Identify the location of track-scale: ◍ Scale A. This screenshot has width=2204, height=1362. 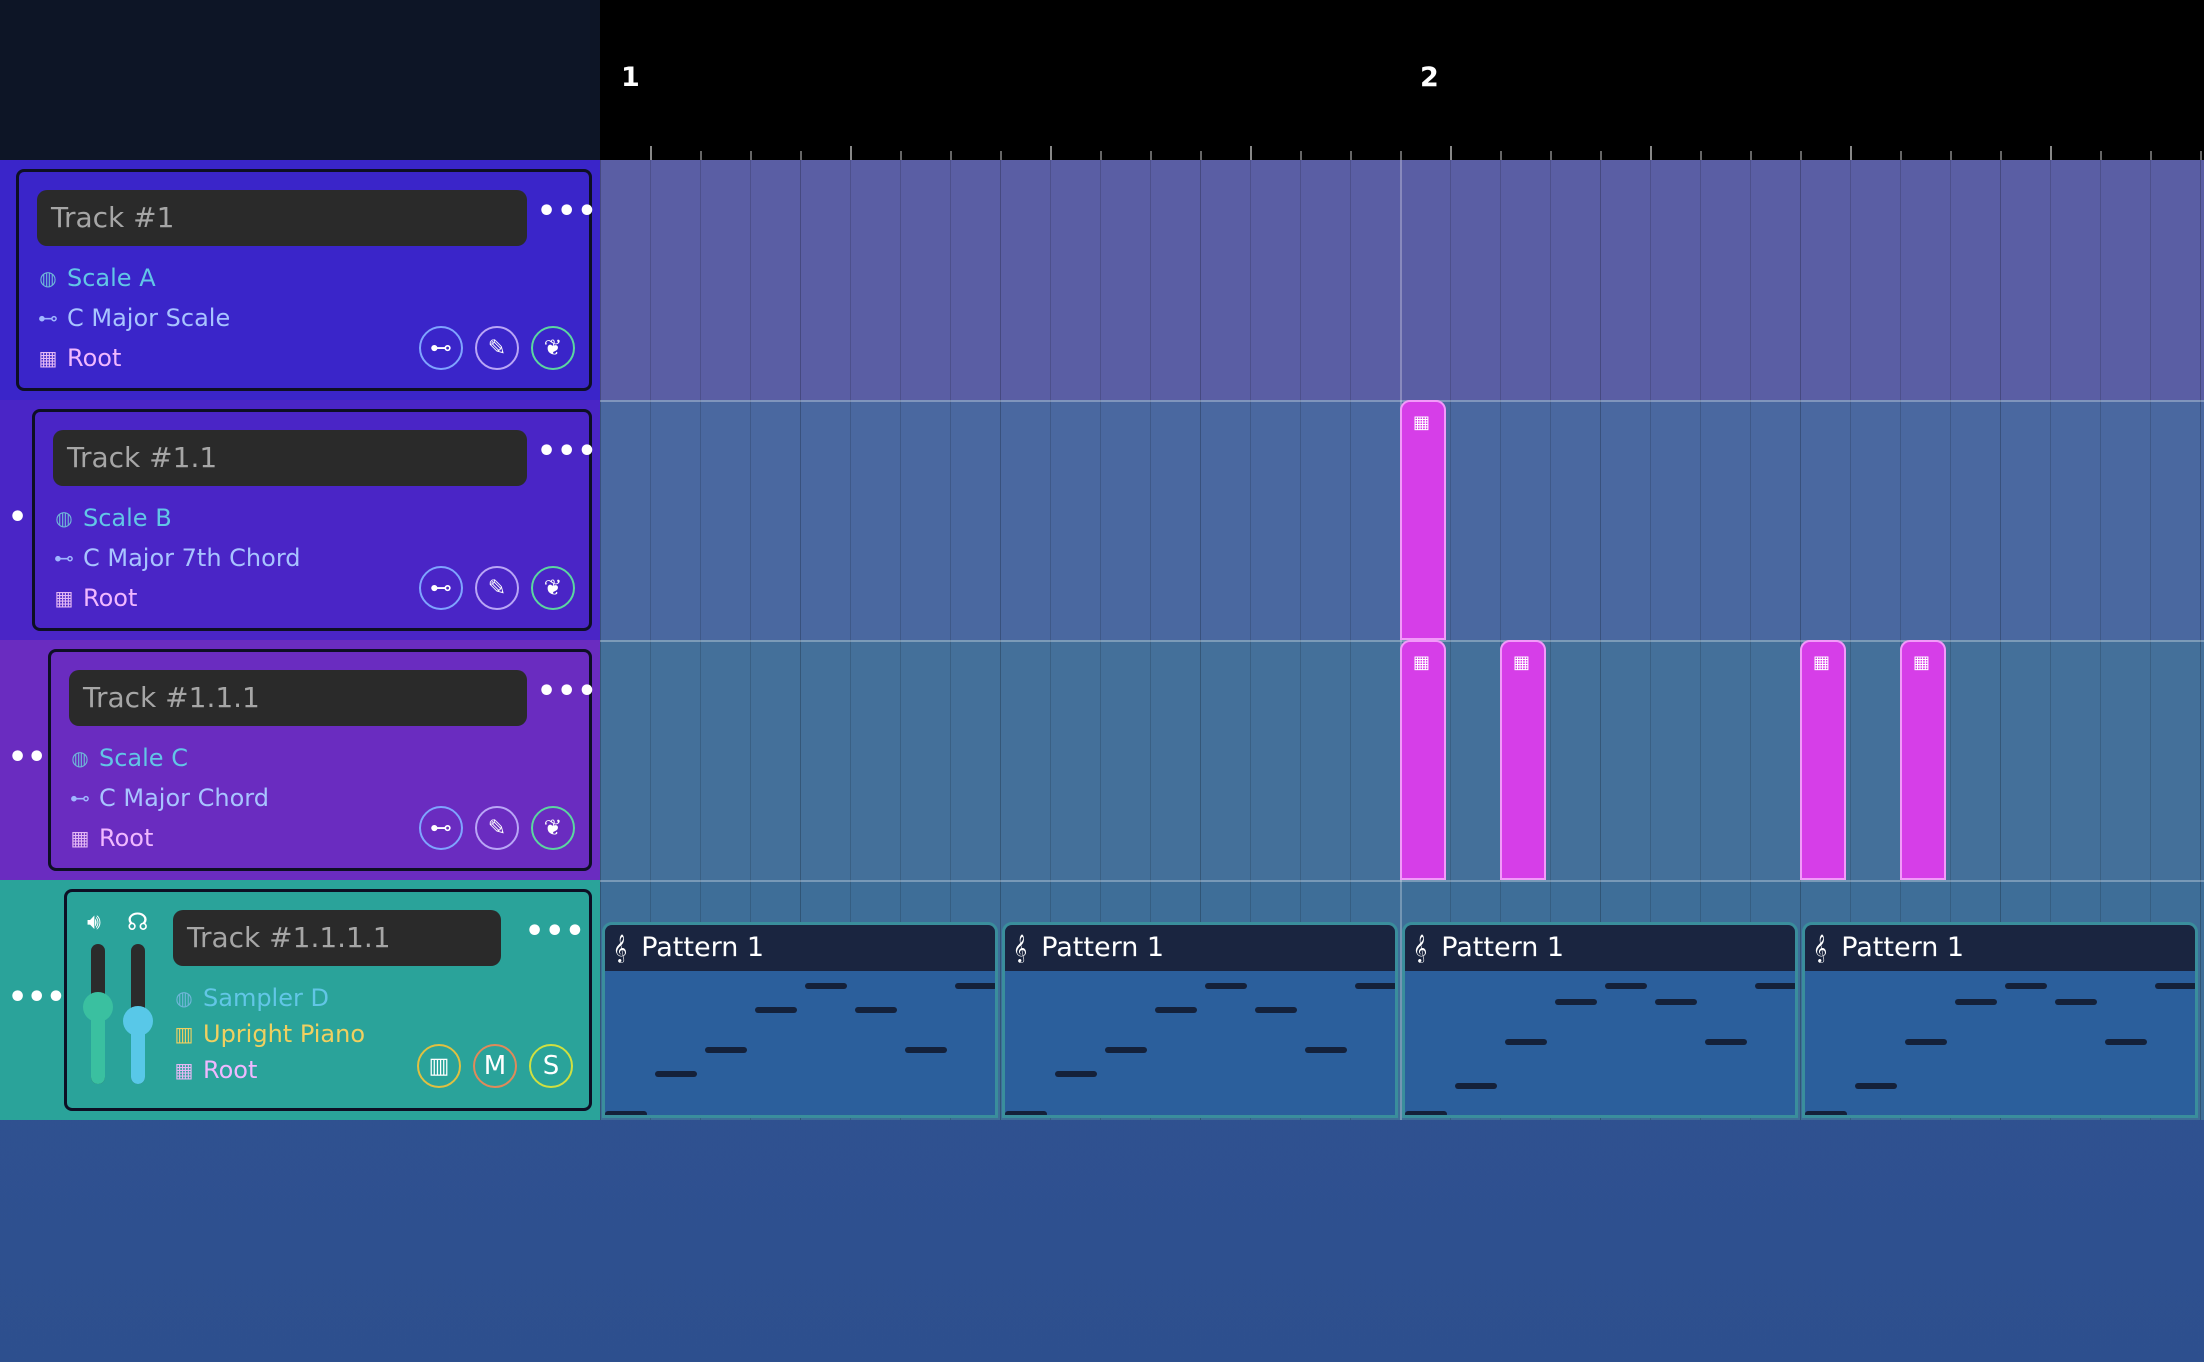
(96, 278).